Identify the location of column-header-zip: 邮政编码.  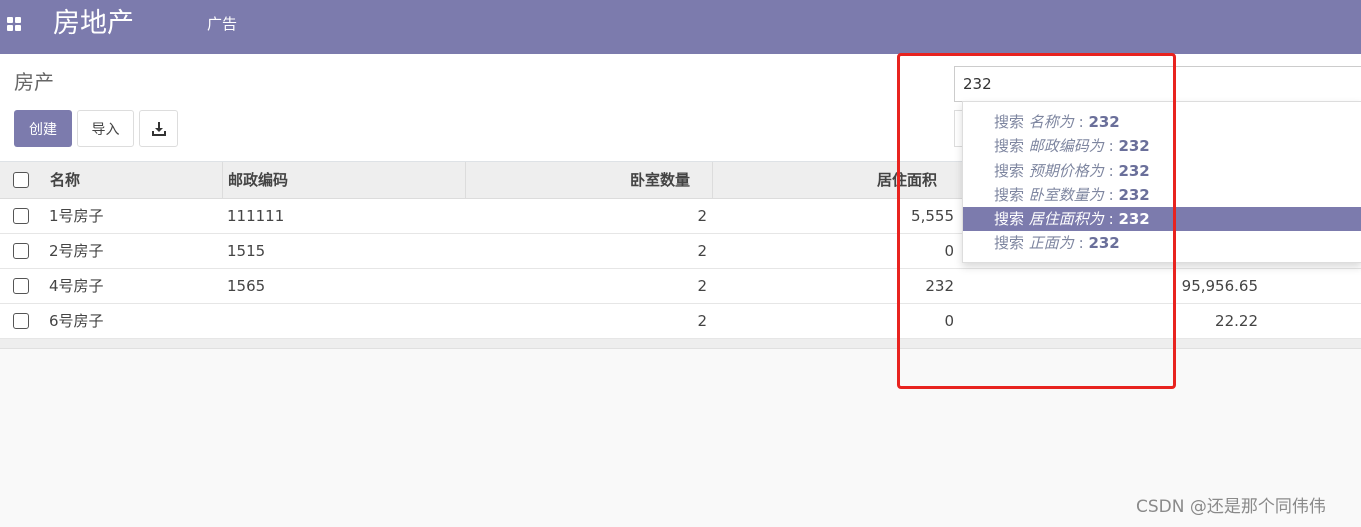
(258, 180).